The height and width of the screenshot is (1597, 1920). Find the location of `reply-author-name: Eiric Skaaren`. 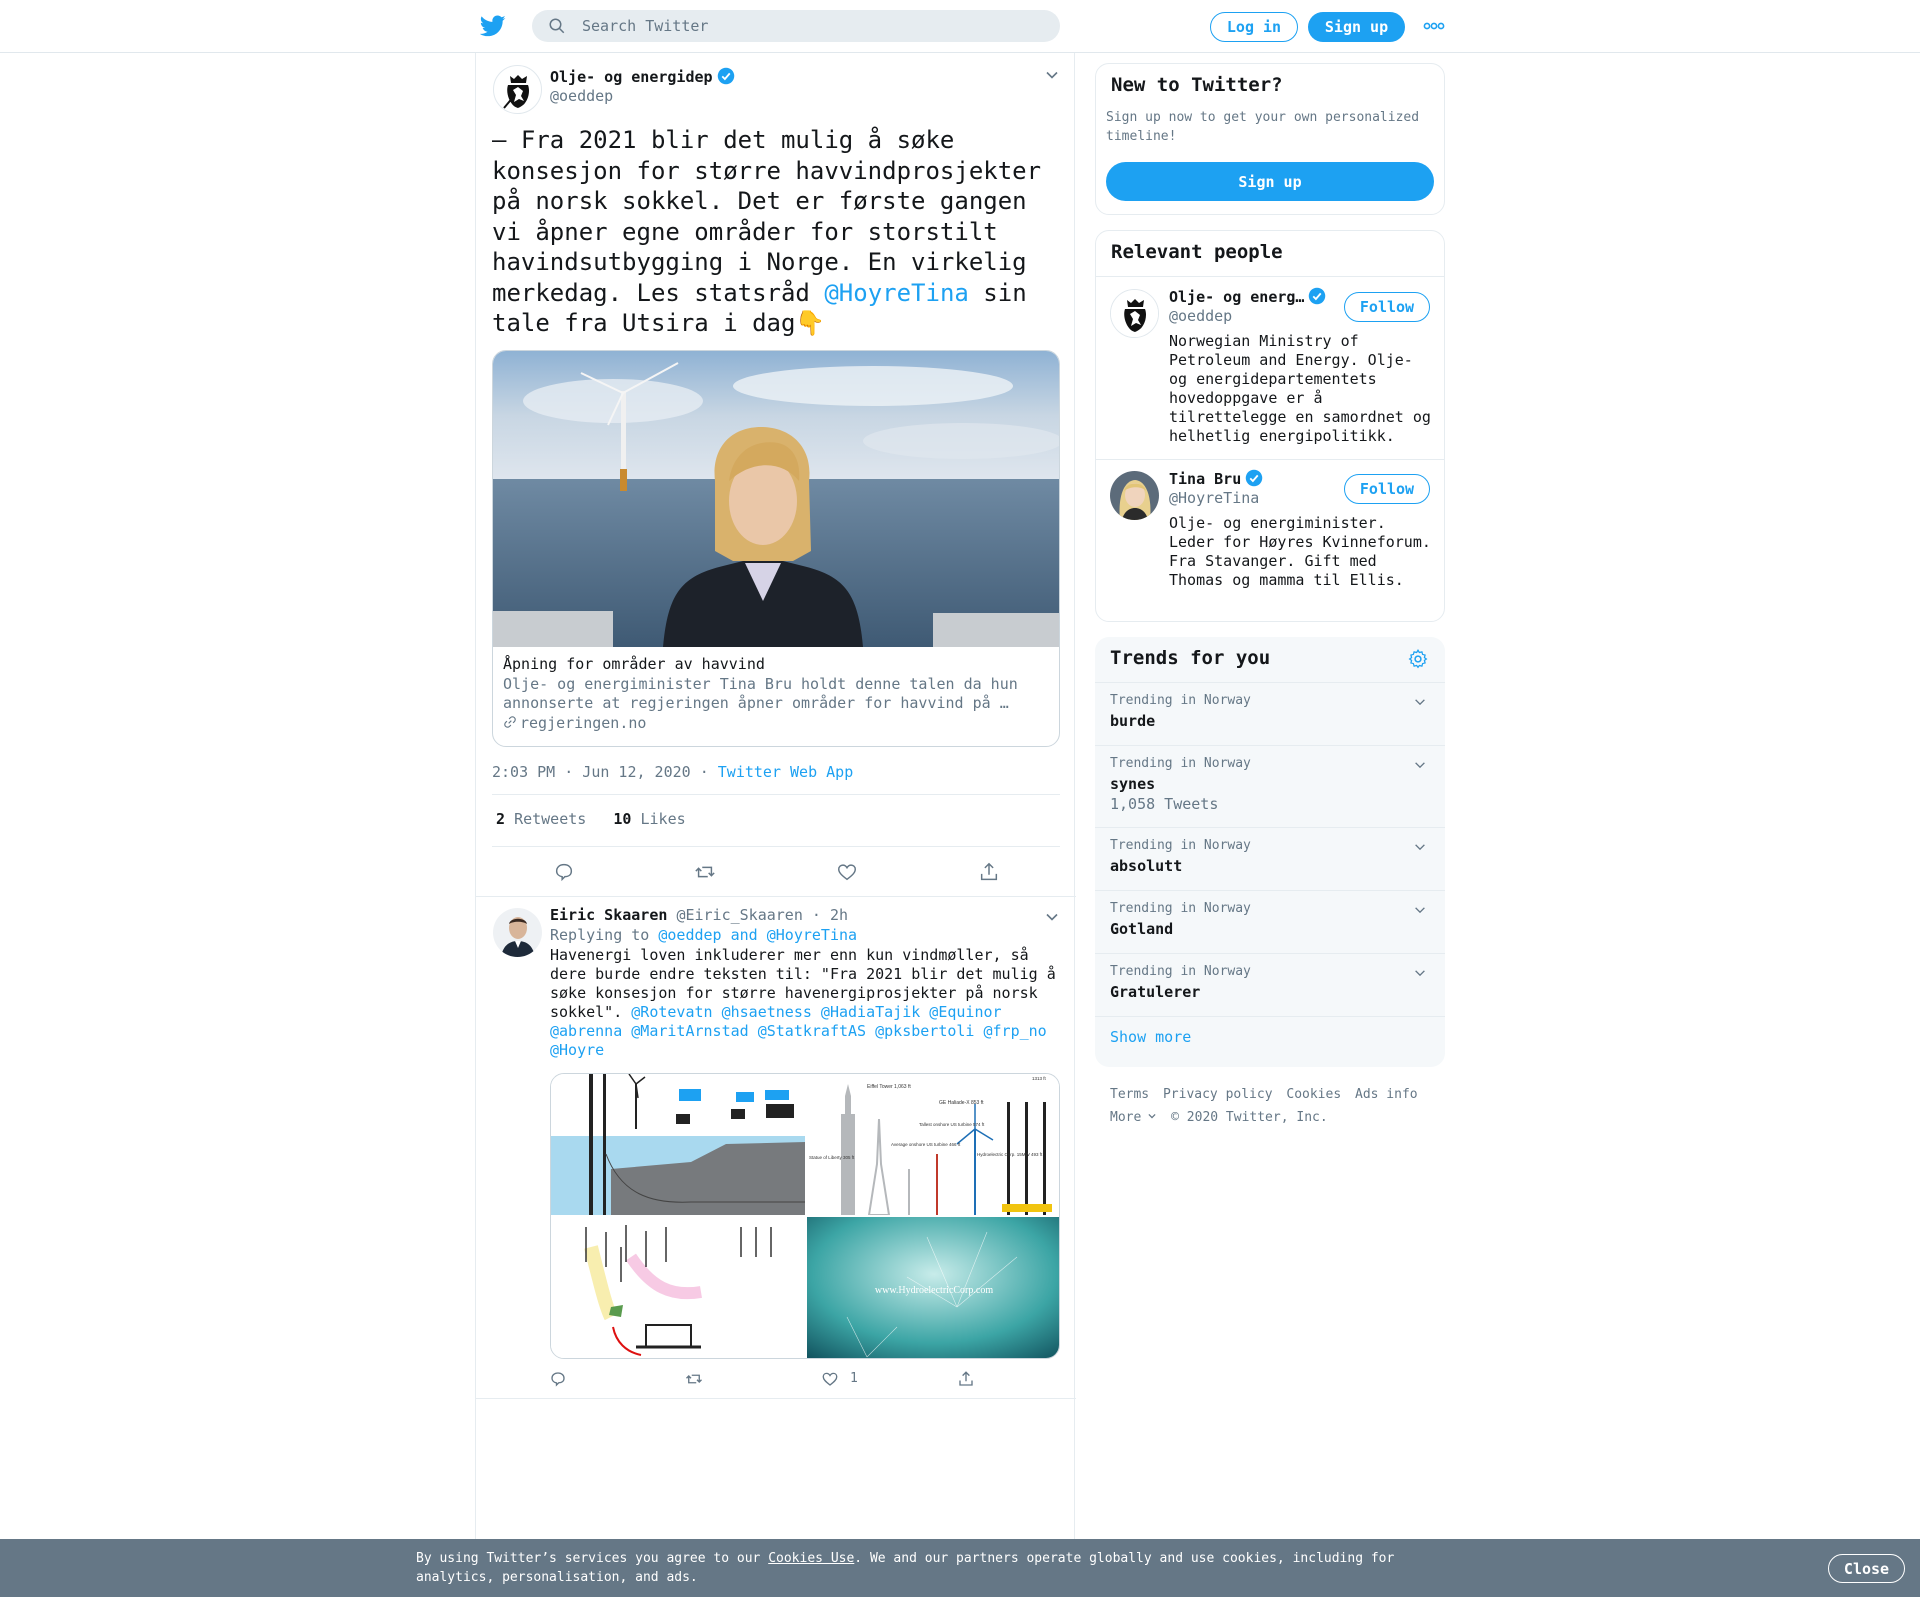

reply-author-name: Eiric Skaaren is located at coordinates (608, 915).